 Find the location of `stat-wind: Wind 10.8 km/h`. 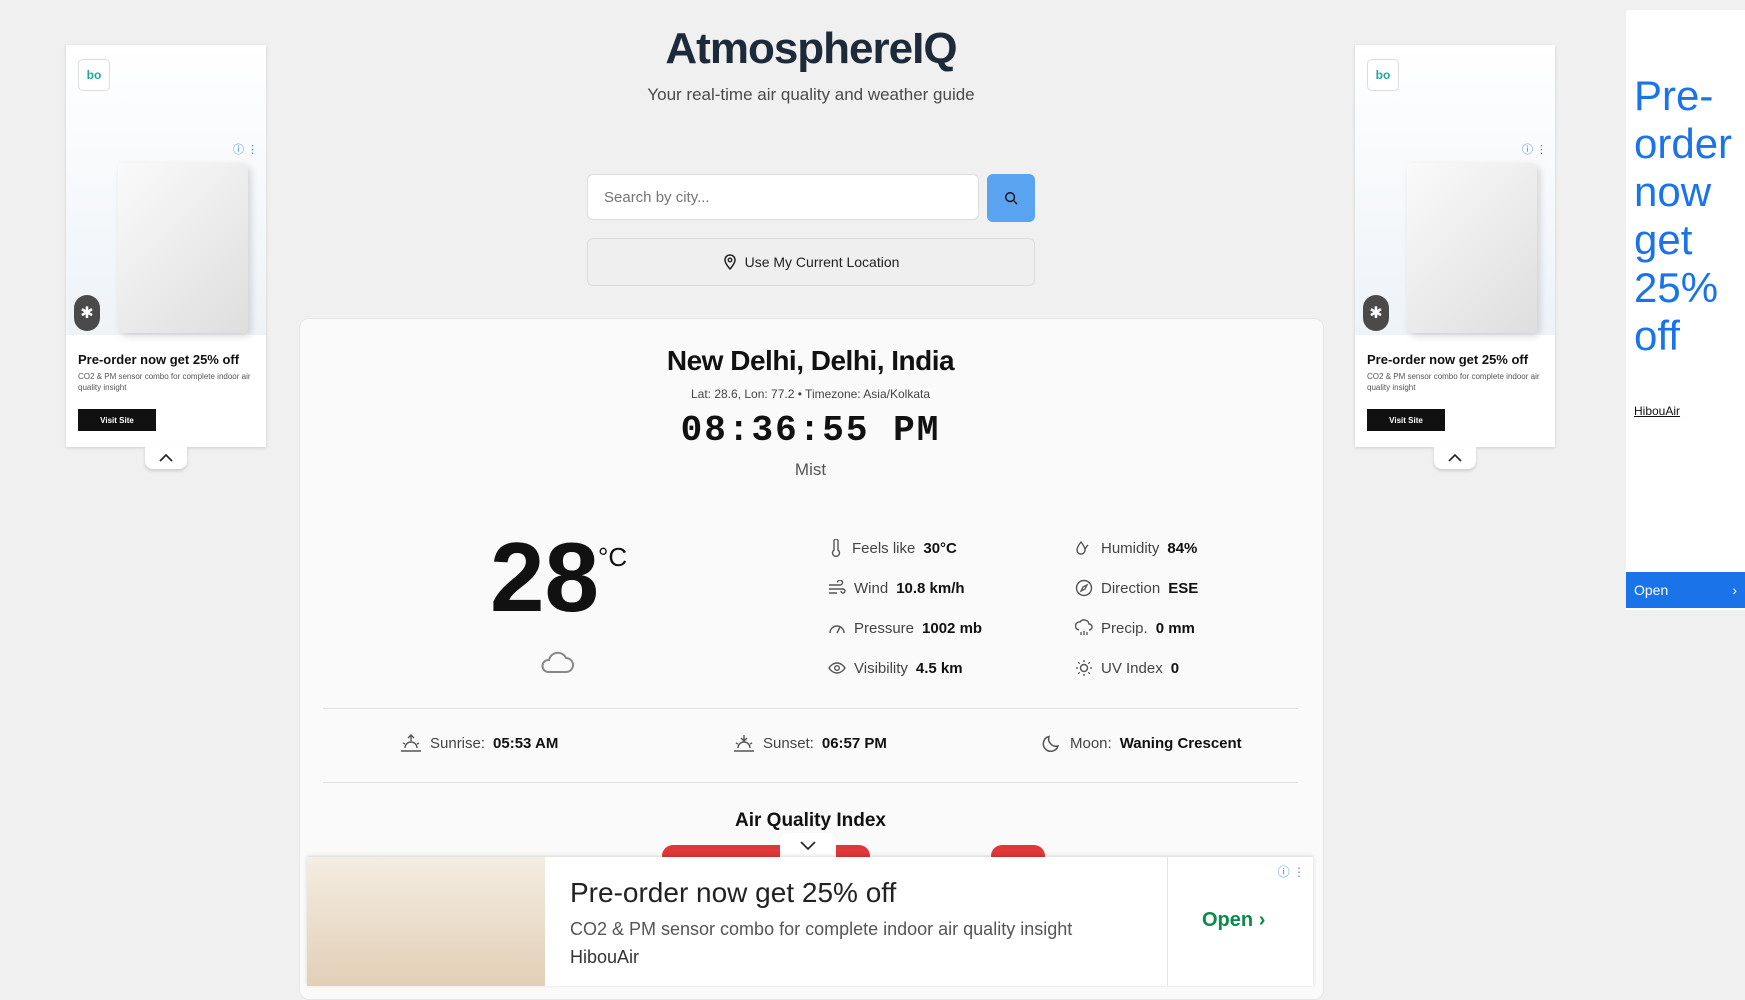

stat-wind: Wind 10.8 km/h is located at coordinates (896, 588).